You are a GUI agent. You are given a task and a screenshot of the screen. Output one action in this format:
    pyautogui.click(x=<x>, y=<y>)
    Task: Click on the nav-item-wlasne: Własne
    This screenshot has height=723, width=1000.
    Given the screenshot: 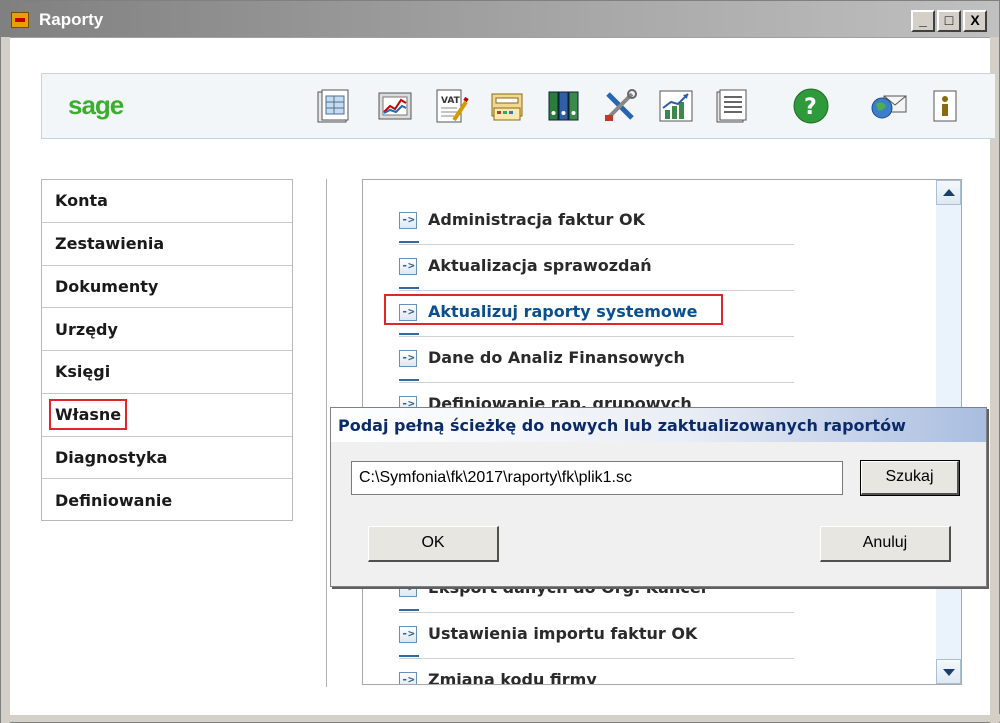 What is the action you would take?
    pyautogui.click(x=167, y=415)
    